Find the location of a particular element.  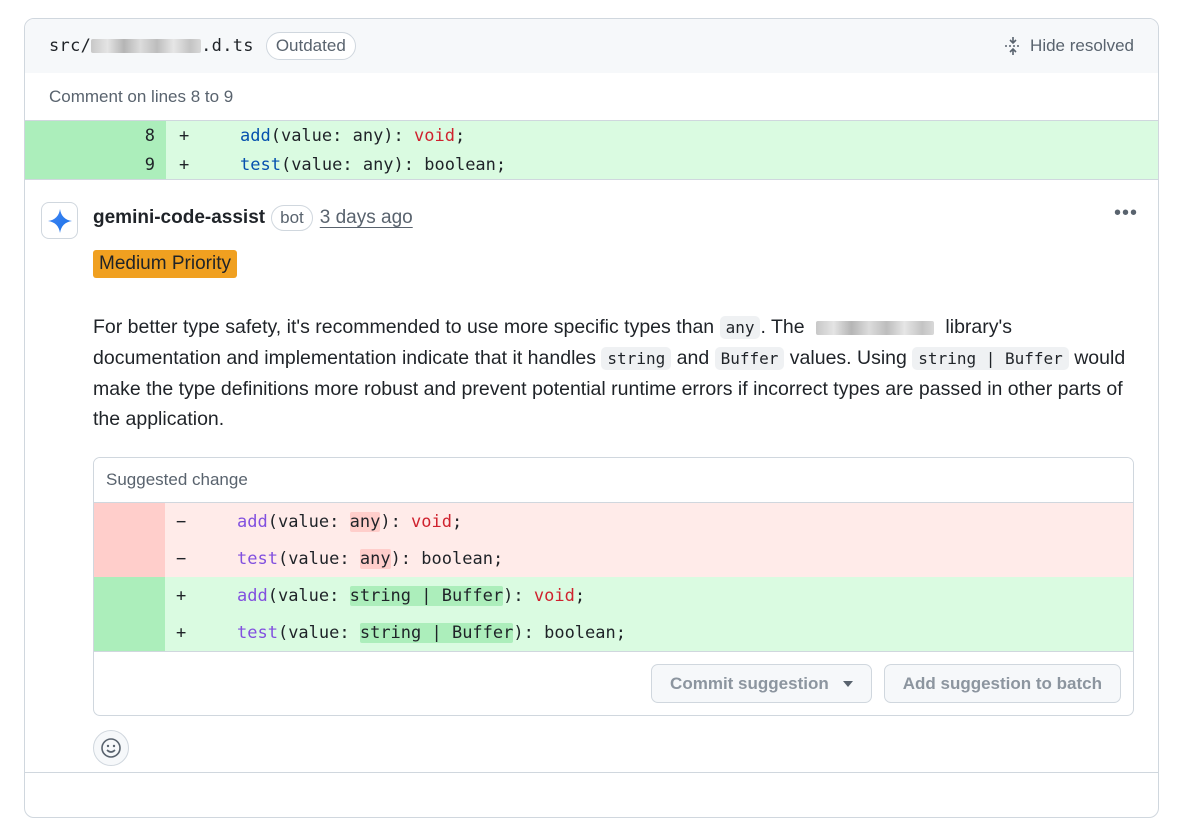

unfold-icon is located at coordinates (1012, 46).